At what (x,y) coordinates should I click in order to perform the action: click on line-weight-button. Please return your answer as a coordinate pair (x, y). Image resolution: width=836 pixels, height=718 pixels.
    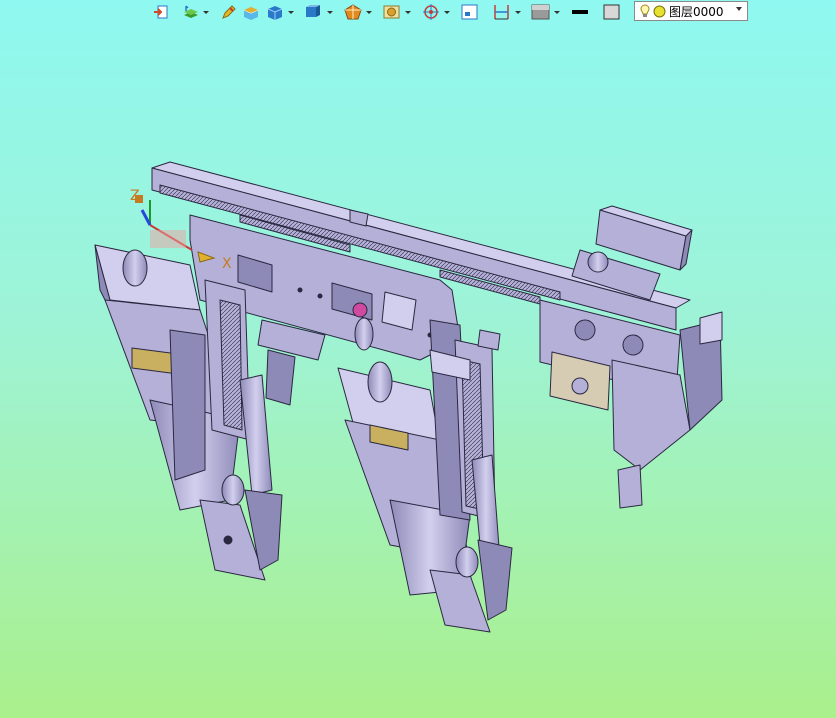
    Looking at the image, I should click on (580, 12).